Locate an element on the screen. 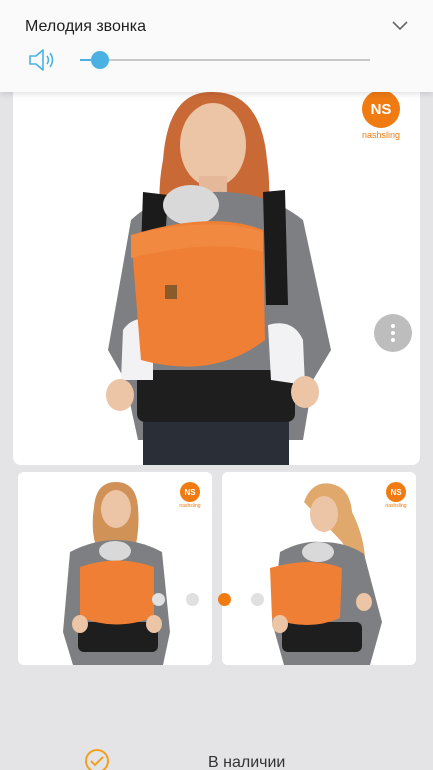 This screenshot has width=433, height=770. availability-row: В наличии is located at coordinates (216, 755).